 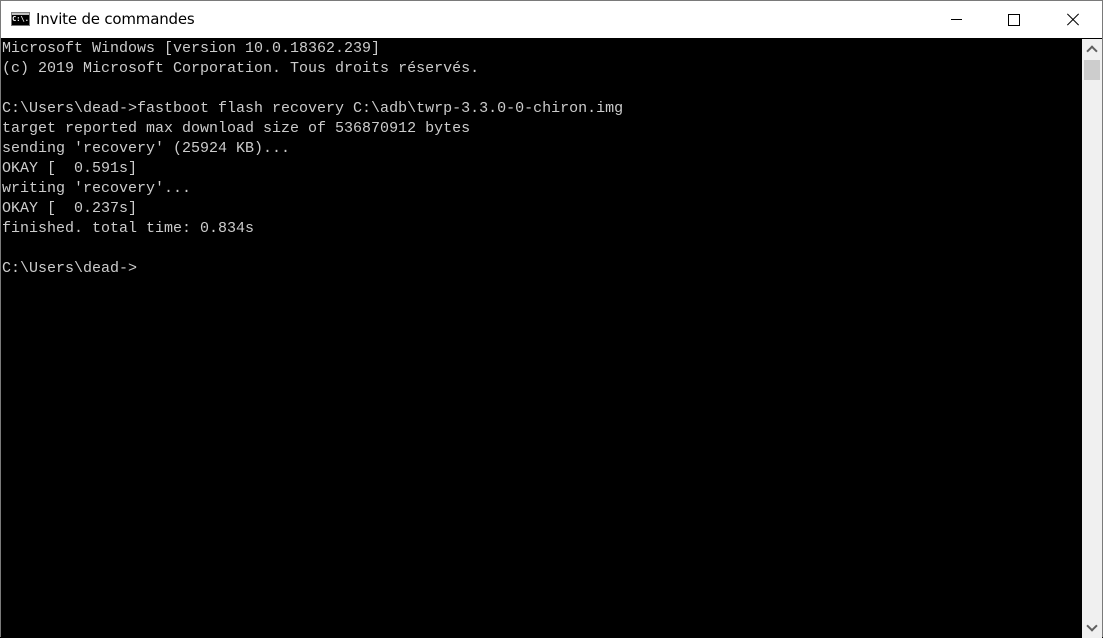 What do you see at coordinates (551, 19) in the screenshot?
I see `title-bar: C:\. Invite de commandes` at bounding box center [551, 19].